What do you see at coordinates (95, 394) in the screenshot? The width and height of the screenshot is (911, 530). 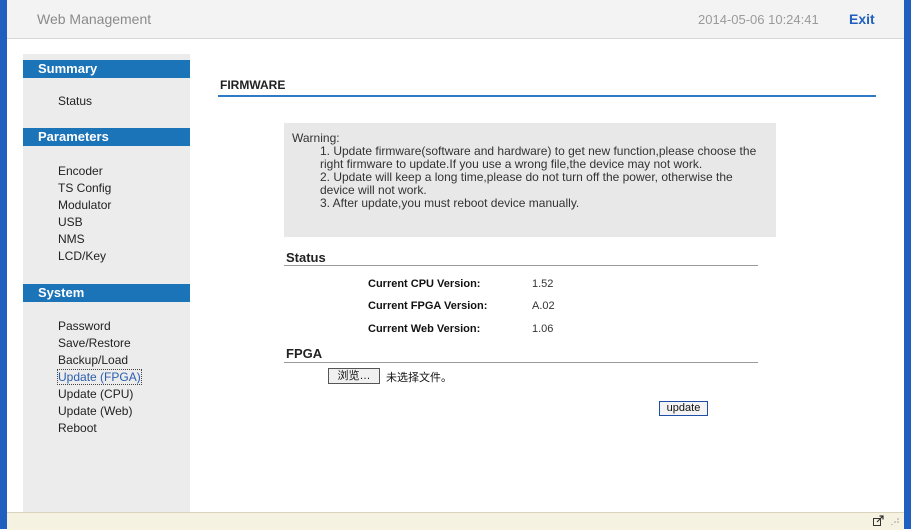 I see `sidebar-item-update-cpu: Update (CPU)` at bounding box center [95, 394].